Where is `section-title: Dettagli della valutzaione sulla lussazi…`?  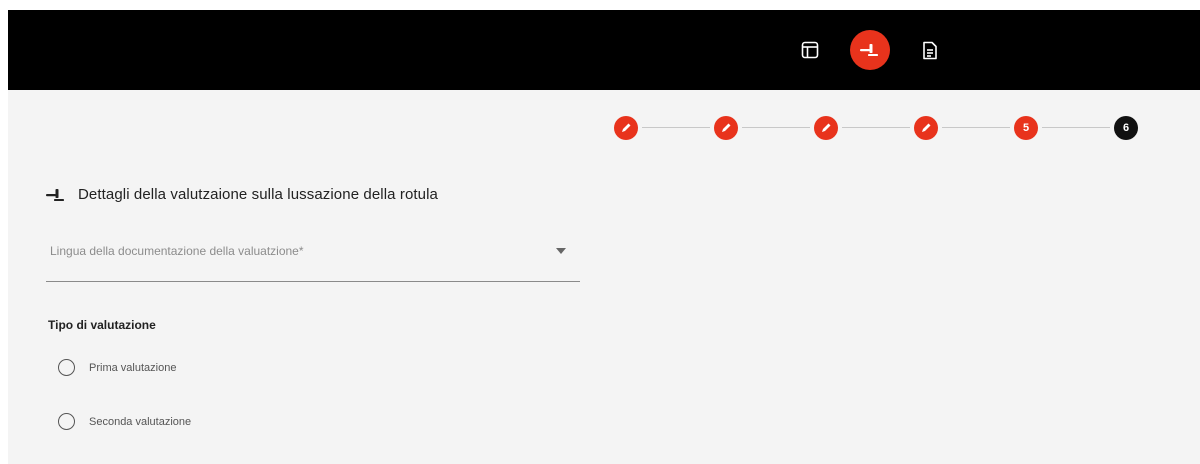 section-title: Dettagli della valutzaione sulla lussazi… is located at coordinates (258, 194).